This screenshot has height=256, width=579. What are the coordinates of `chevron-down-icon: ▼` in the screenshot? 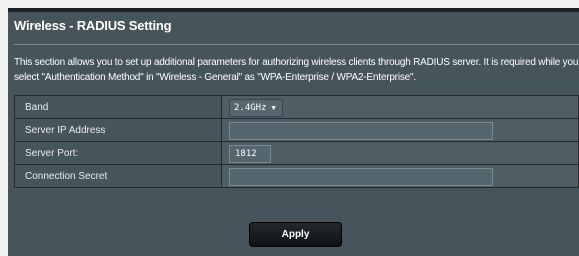 It's located at (273, 108).